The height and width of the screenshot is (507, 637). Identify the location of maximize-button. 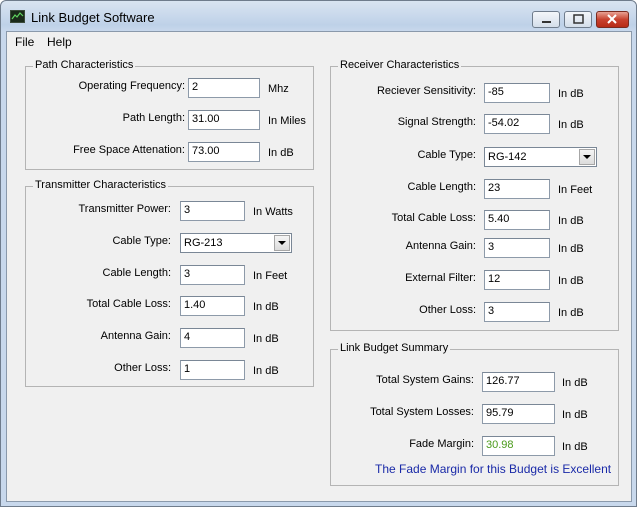
(578, 19).